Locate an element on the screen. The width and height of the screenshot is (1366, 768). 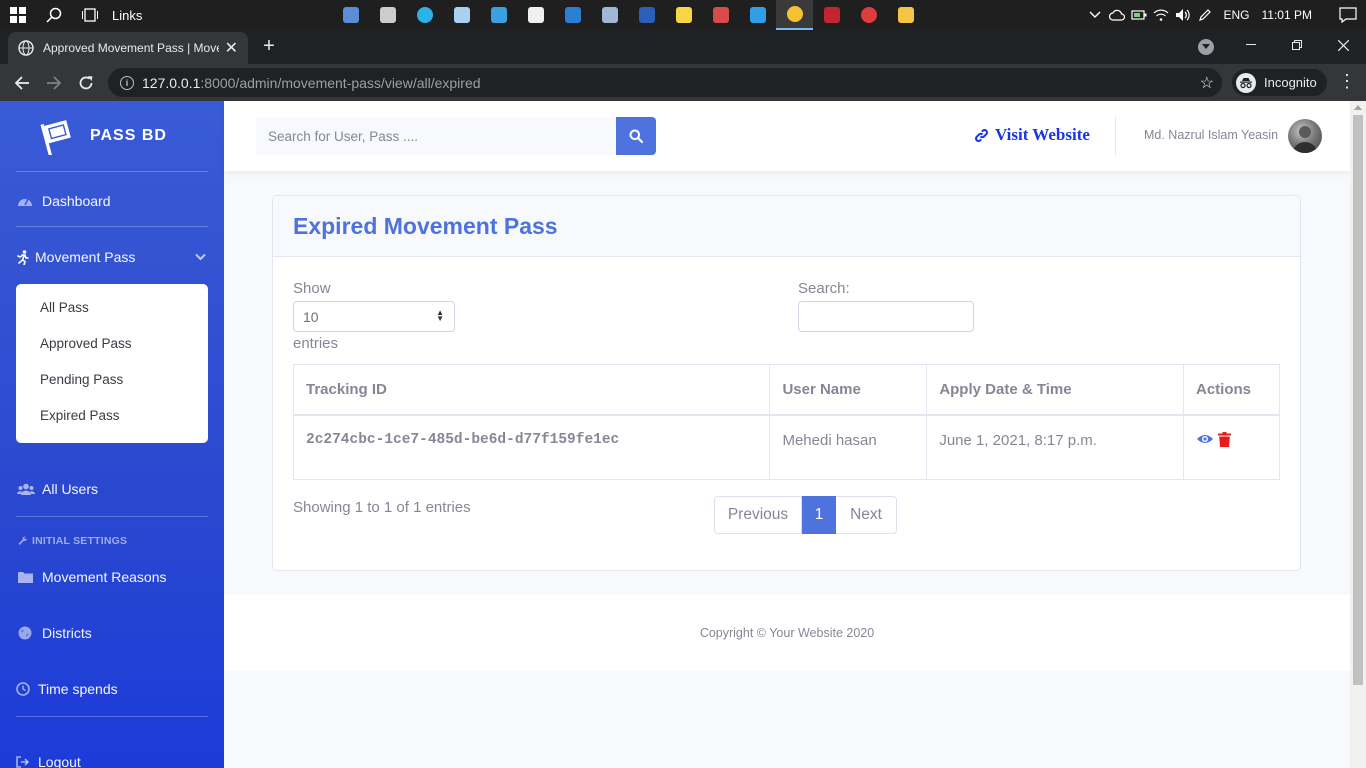
column-header-user-name: User Name is located at coordinates (848, 390).